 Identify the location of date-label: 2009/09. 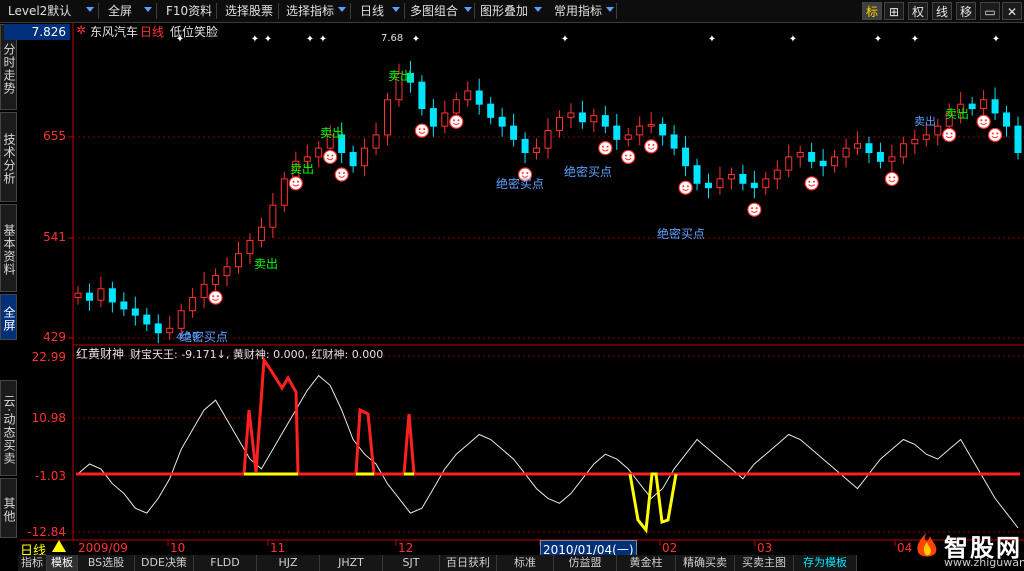
(103, 548).